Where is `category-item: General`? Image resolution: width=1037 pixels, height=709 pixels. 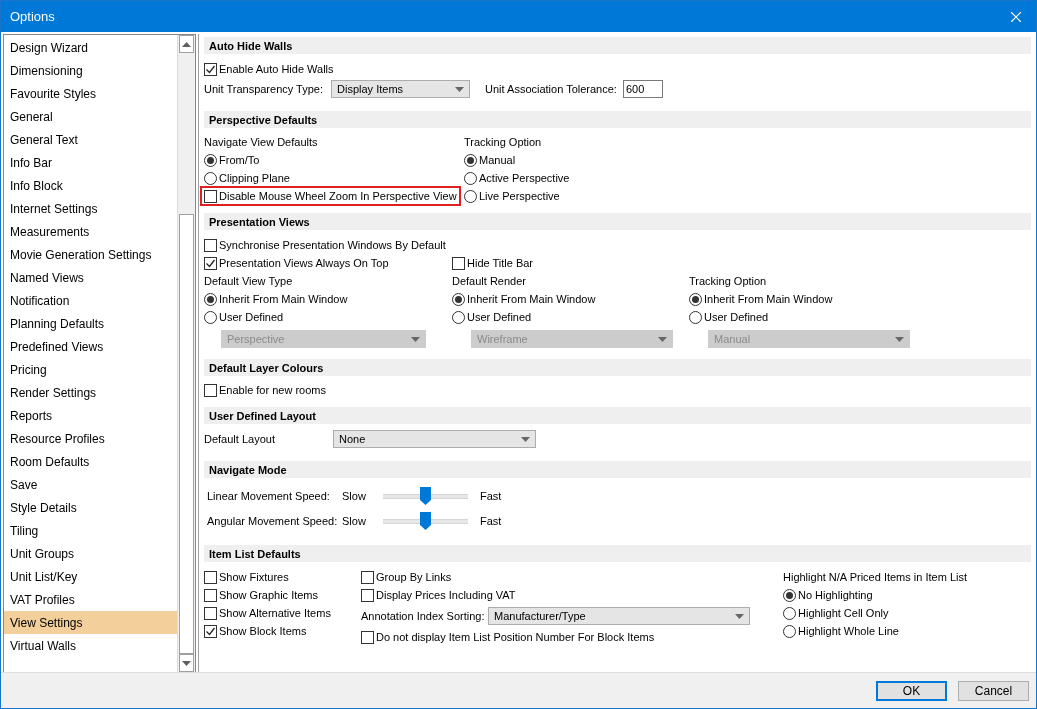
category-item: General is located at coordinates (90, 116).